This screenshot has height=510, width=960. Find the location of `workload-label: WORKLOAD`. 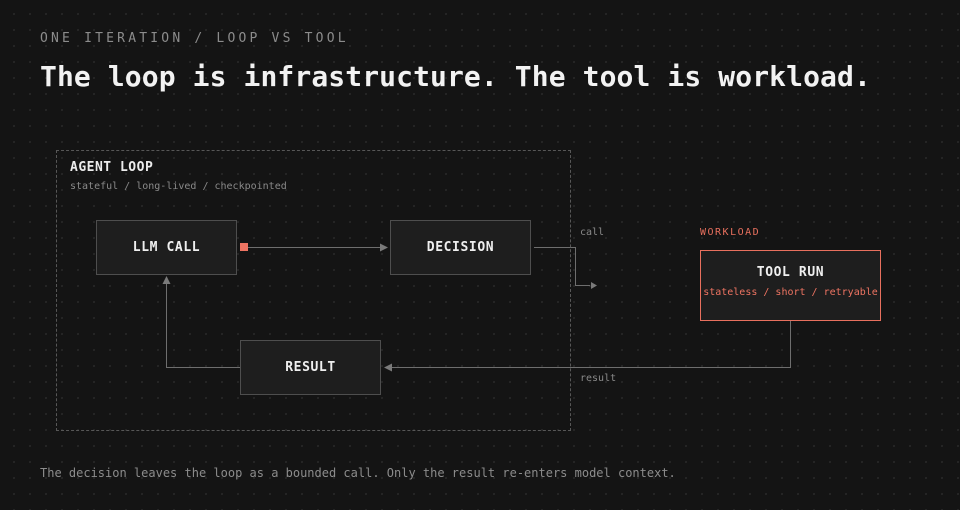

workload-label: WORKLOAD is located at coordinates (730, 232).